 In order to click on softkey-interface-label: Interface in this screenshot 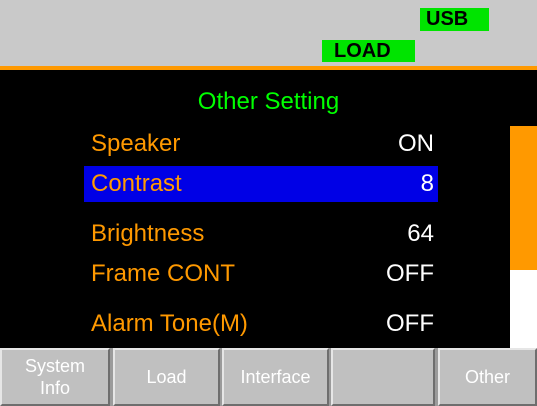, I will do `click(275, 377)`.